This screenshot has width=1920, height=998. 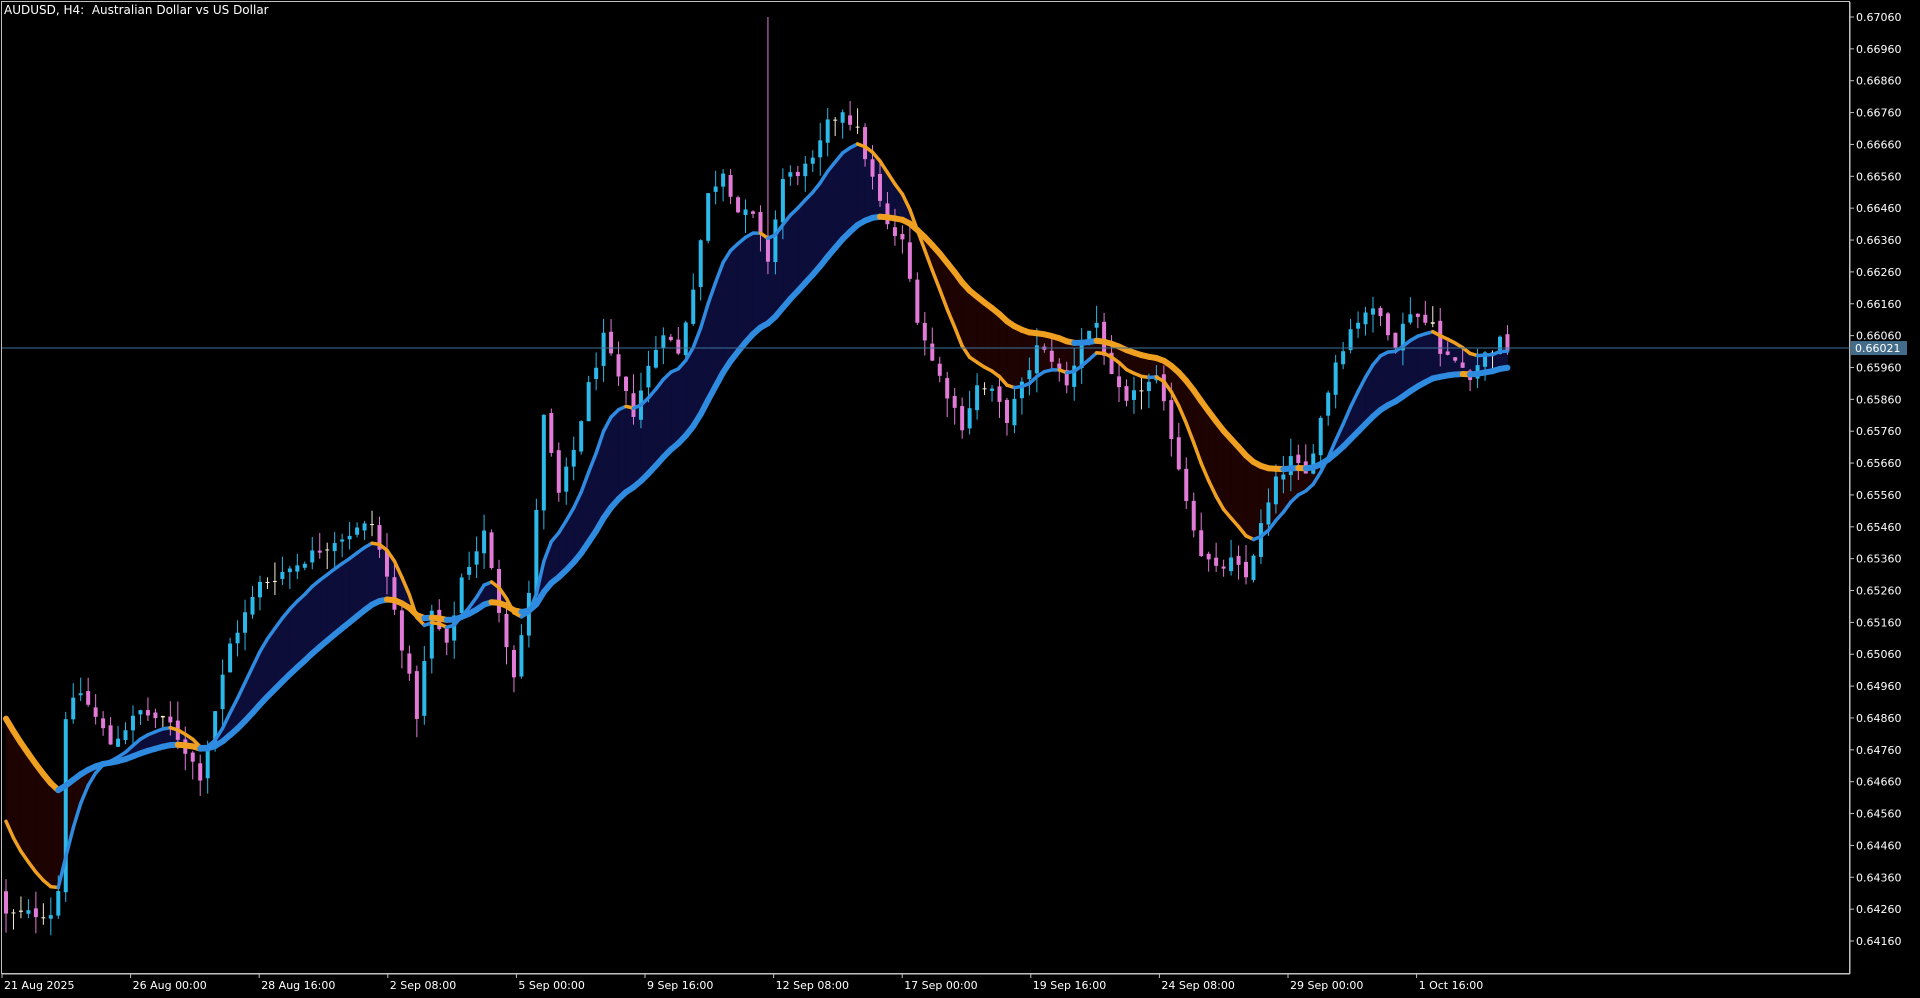 What do you see at coordinates (1878, 348) in the screenshot?
I see `price-label-text: 0.66021` at bounding box center [1878, 348].